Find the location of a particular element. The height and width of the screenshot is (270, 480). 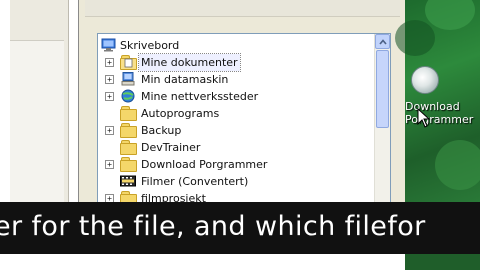

tree-item-label: Mine nettverkssteder is located at coordinates (200, 96).